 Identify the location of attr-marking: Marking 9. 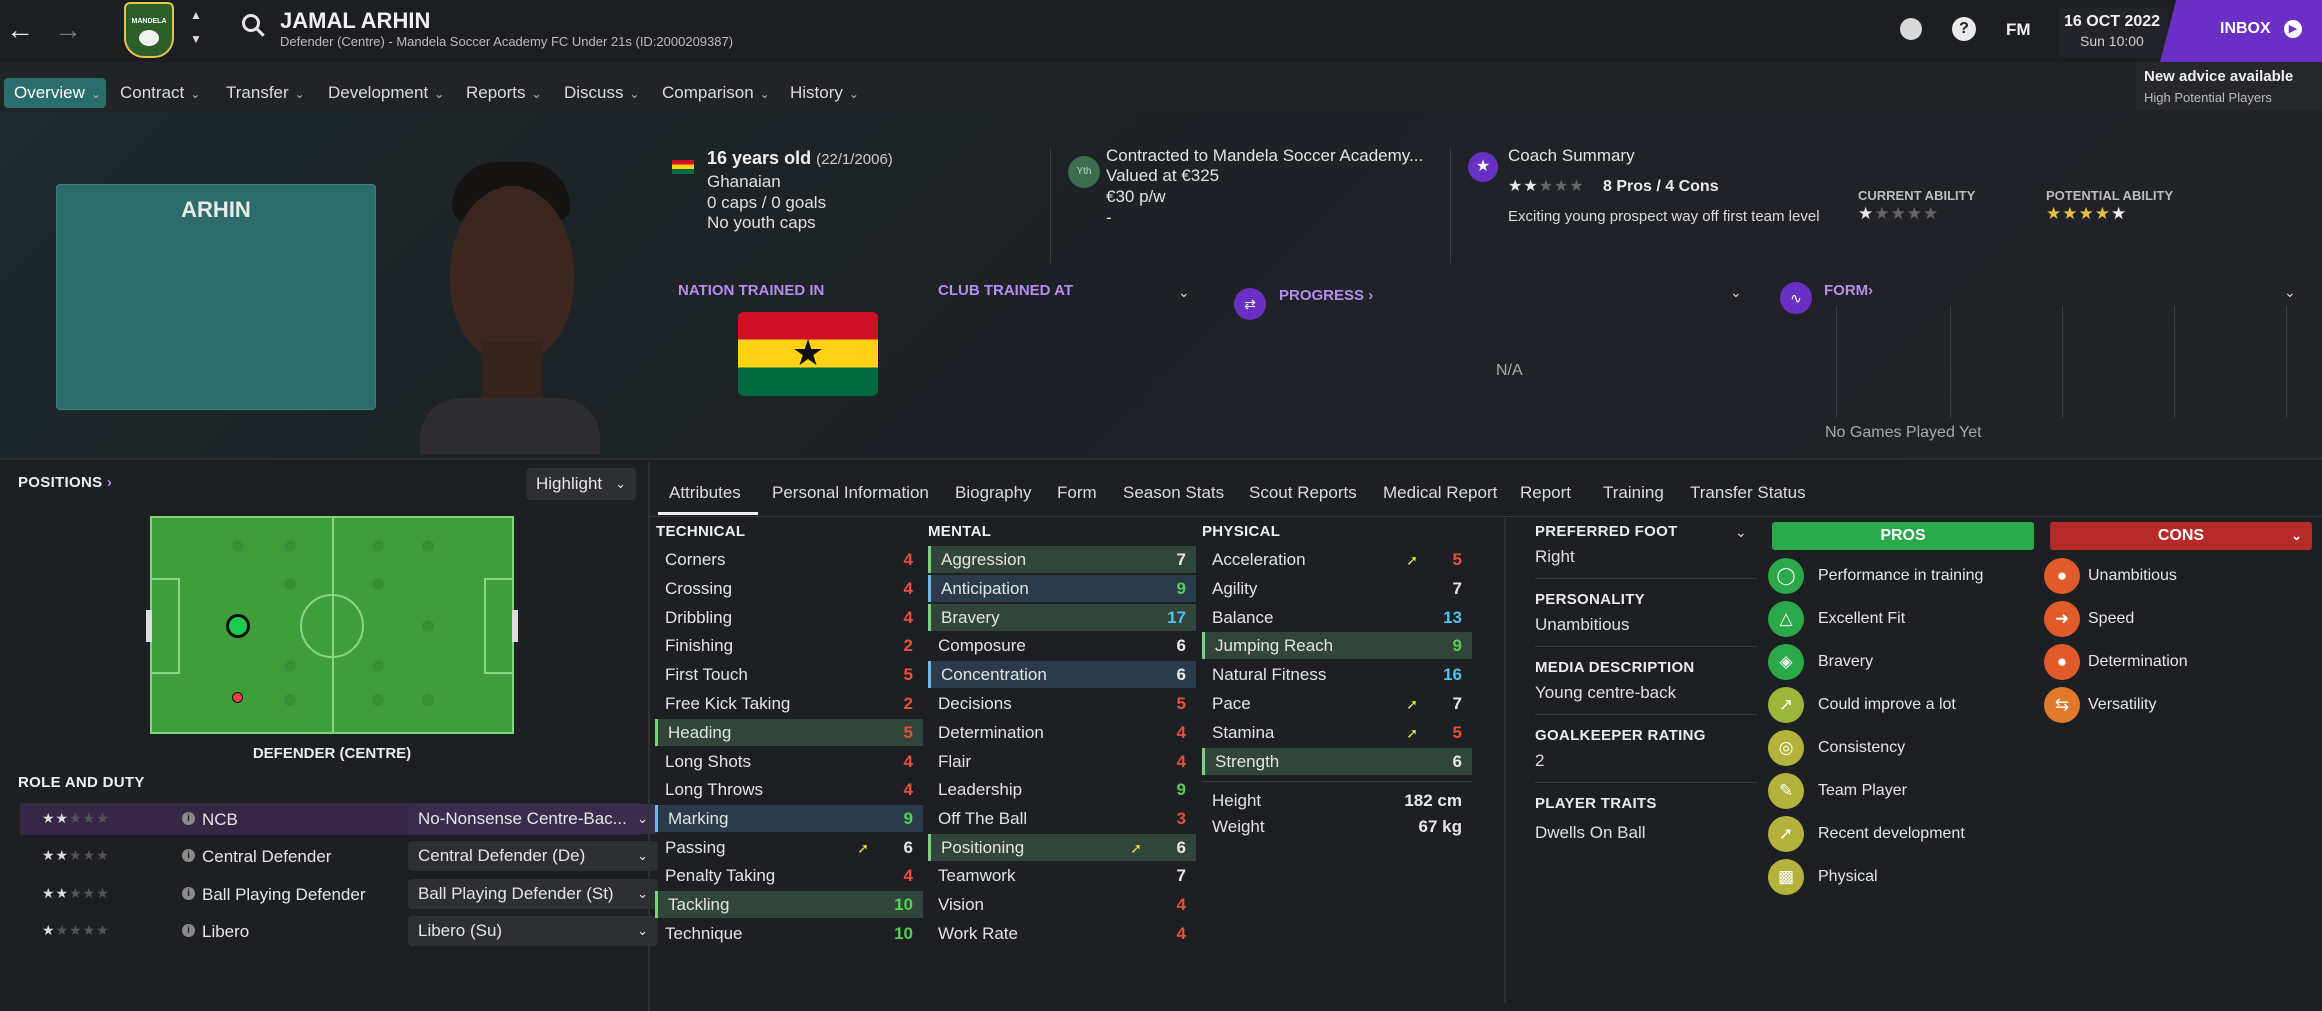
(789, 818).